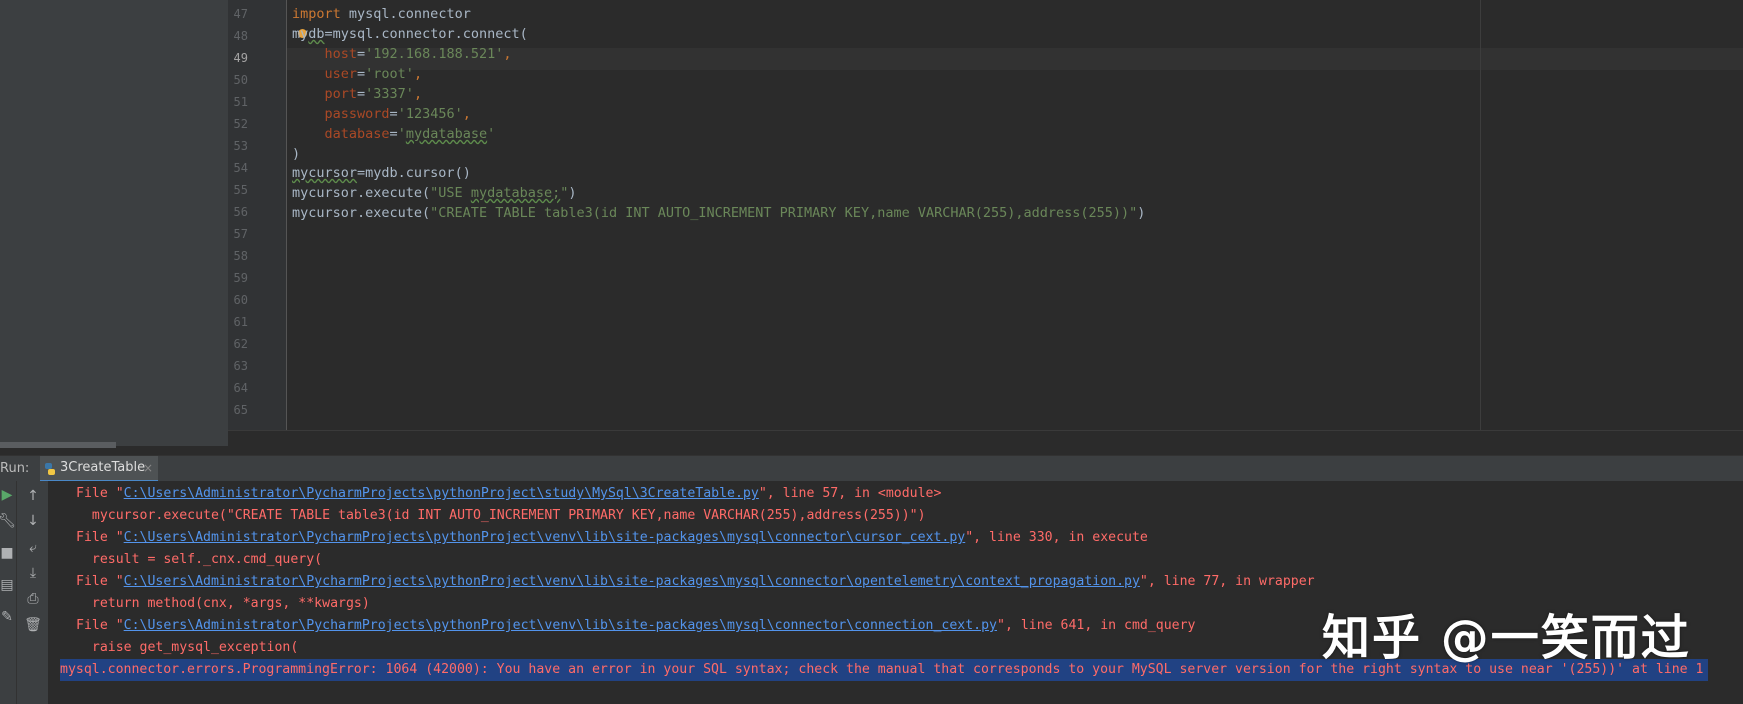  I want to click on project-panel-scrollbar, so click(58, 445).